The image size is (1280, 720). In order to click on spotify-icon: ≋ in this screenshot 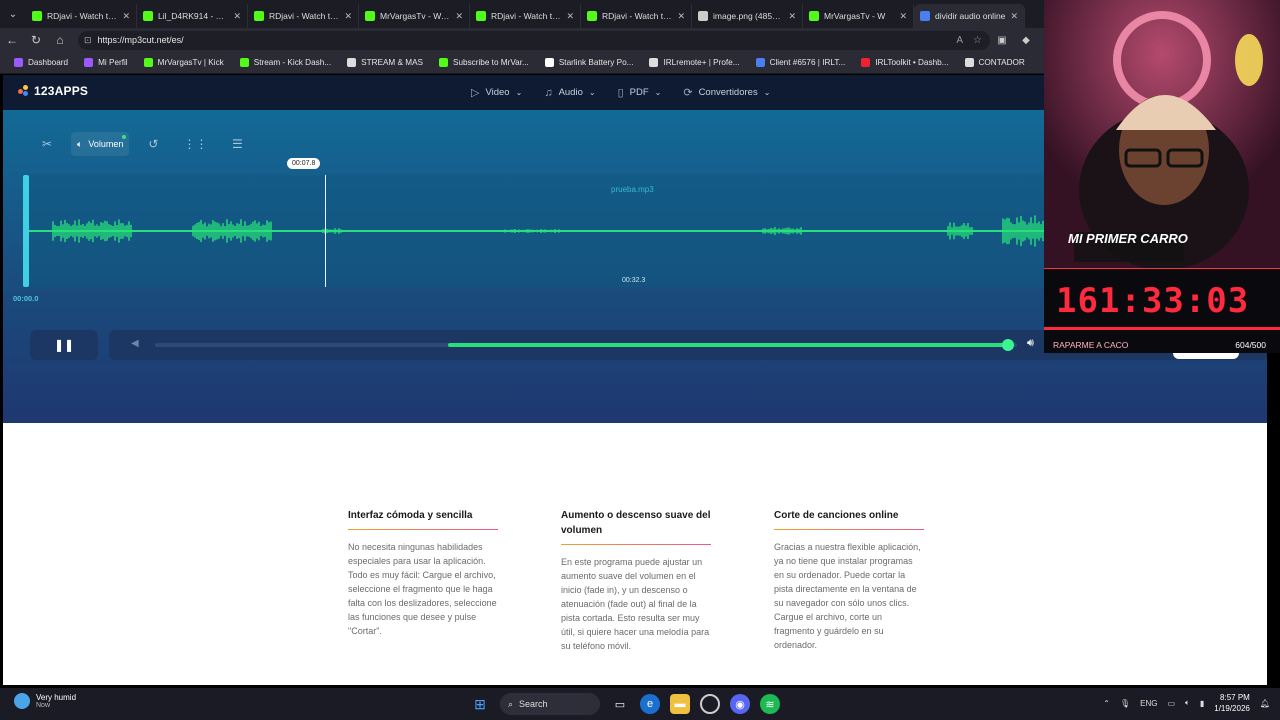, I will do `click(770, 704)`.